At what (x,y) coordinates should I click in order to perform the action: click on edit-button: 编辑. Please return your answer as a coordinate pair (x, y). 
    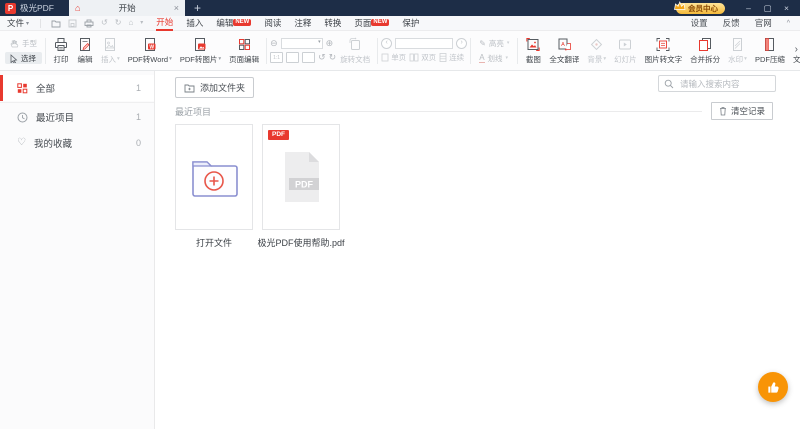
    Looking at the image, I should click on (85, 51).